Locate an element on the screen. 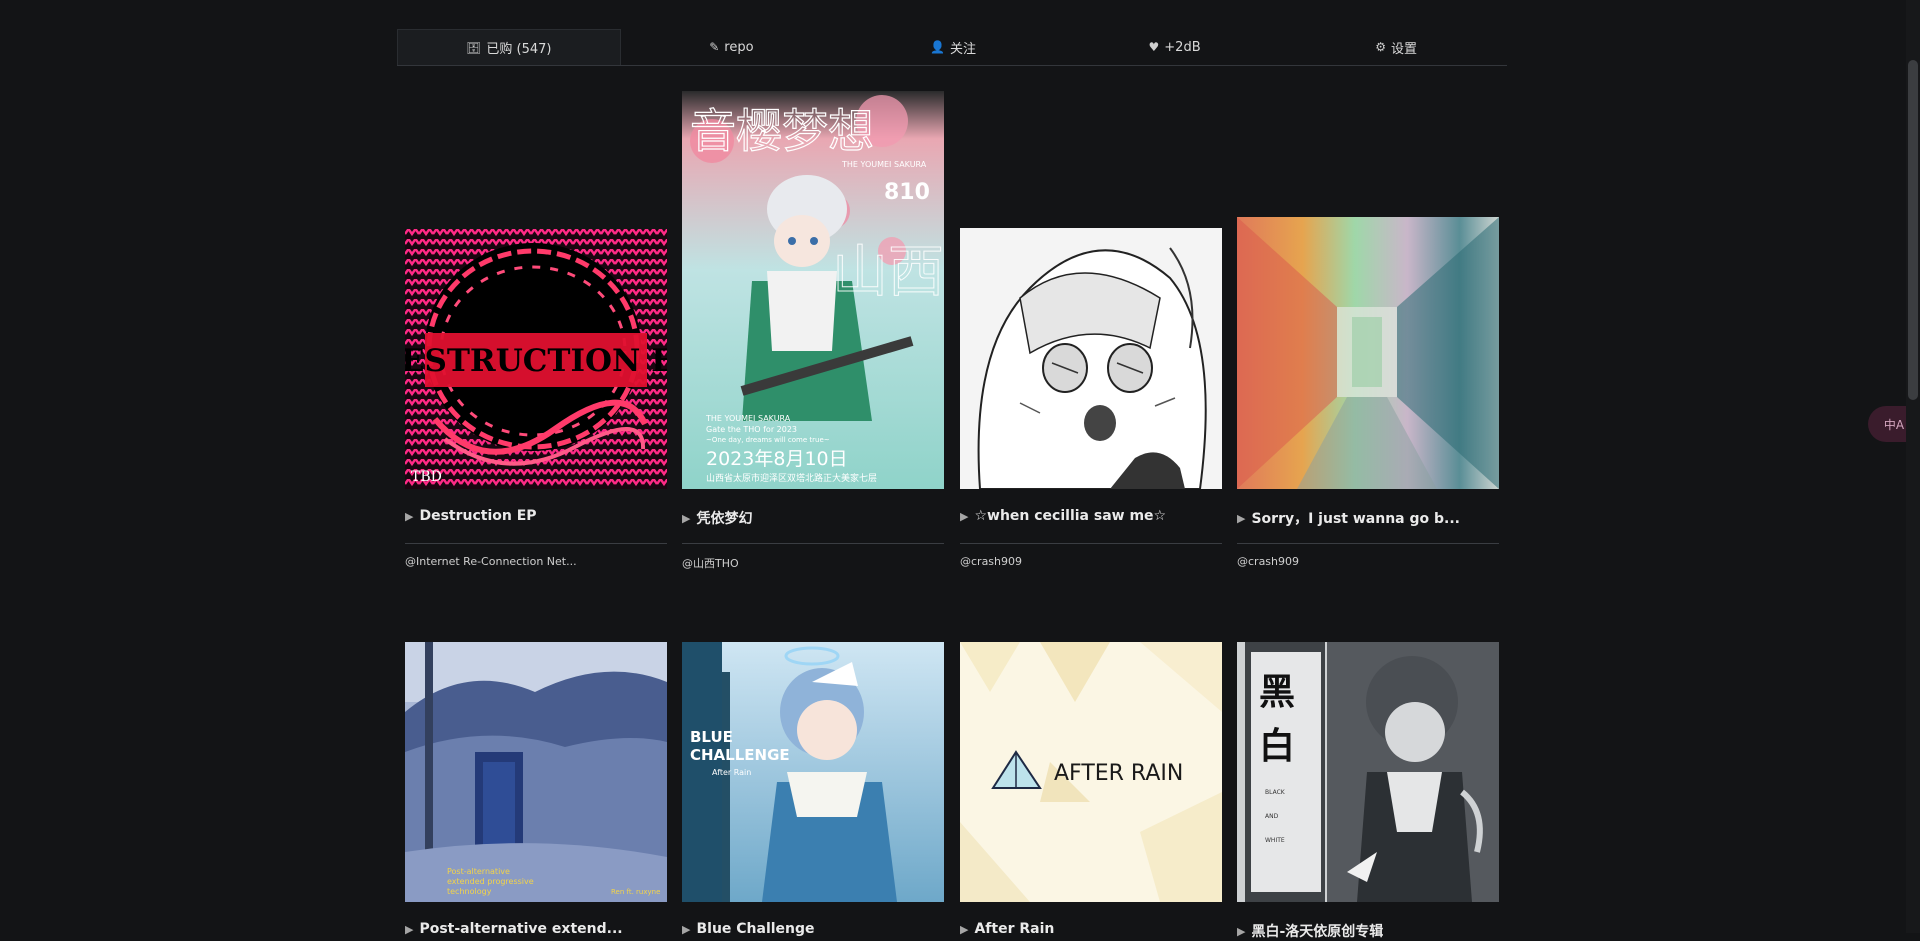 Image resolution: width=1920 pixels, height=941 pixels. scrollbar-thumb is located at coordinates (1913, 230).